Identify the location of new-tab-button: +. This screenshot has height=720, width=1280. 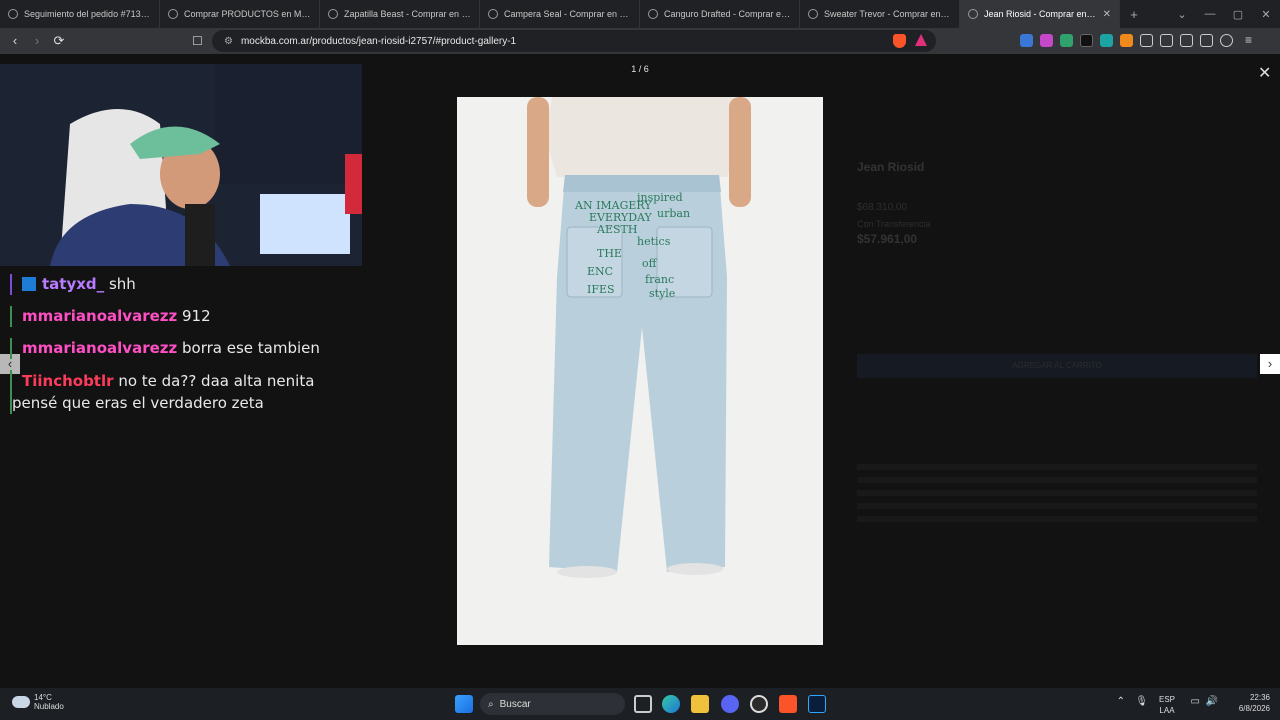
(1134, 14).